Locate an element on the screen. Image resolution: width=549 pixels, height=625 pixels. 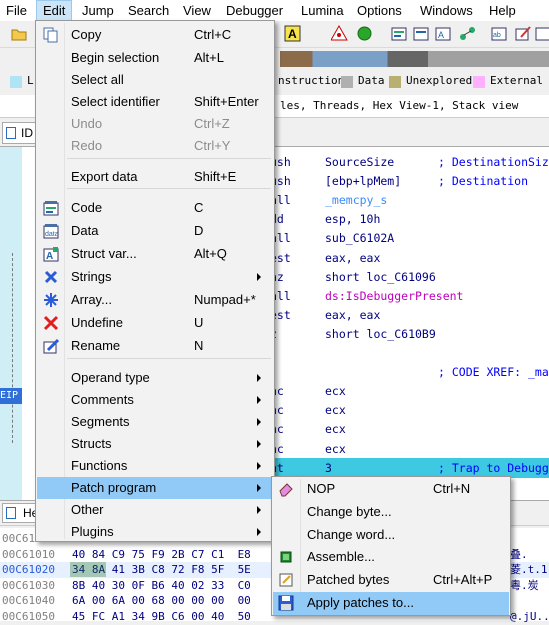
menu-item-select-identifier: Select identifier Shift+Enter is located at coordinates (155, 102).